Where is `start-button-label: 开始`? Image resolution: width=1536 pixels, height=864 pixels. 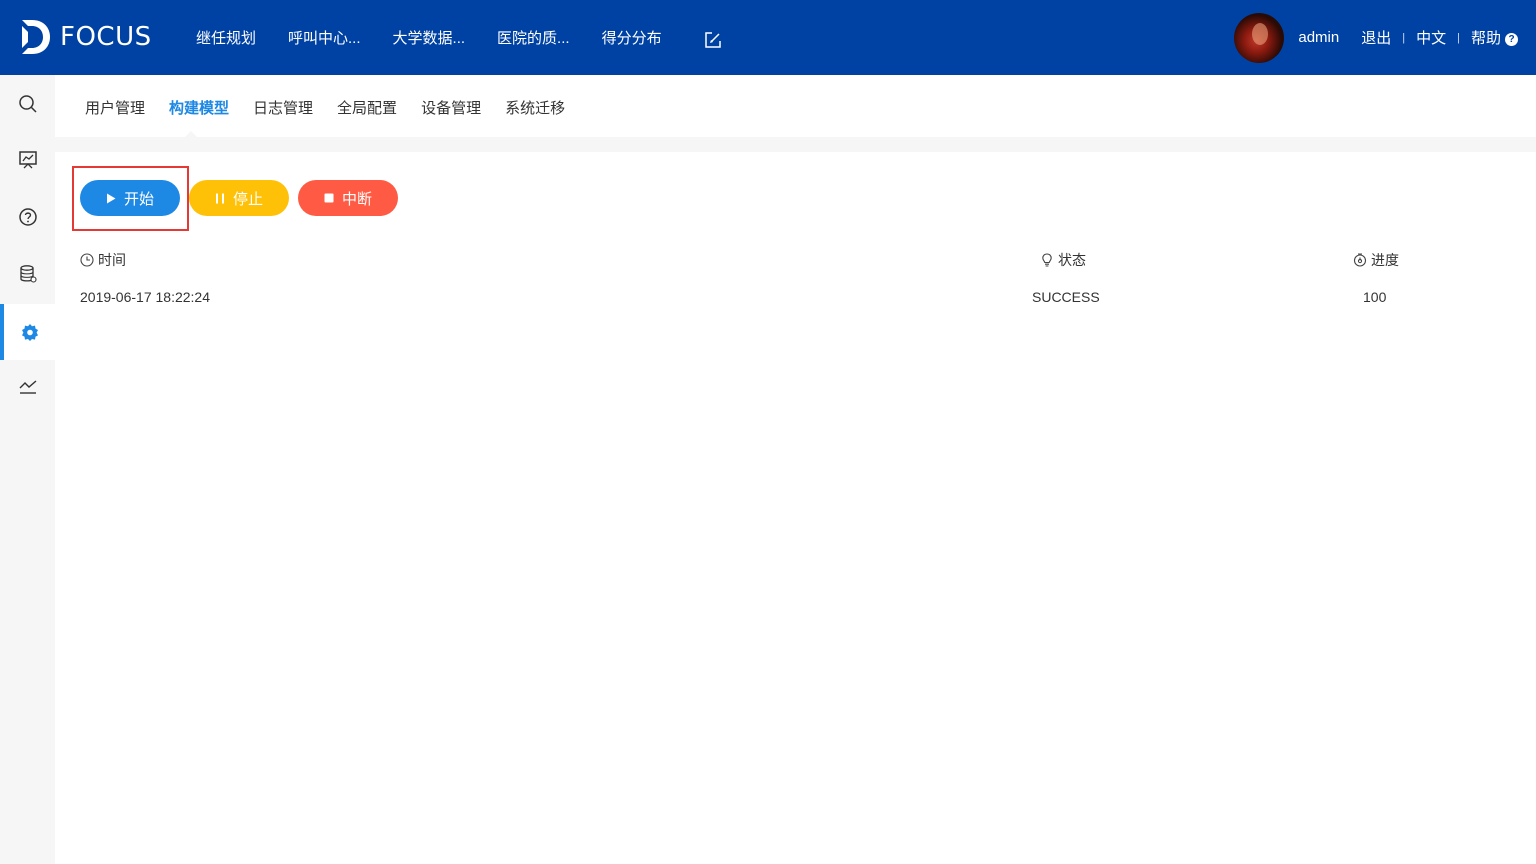 start-button-label: 开始 is located at coordinates (138, 199).